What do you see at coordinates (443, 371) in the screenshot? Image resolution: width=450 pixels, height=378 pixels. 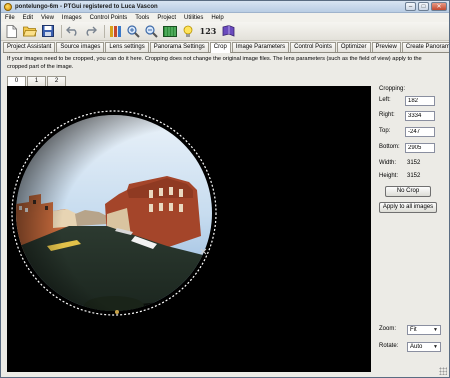 I see `resize-grip` at bounding box center [443, 371].